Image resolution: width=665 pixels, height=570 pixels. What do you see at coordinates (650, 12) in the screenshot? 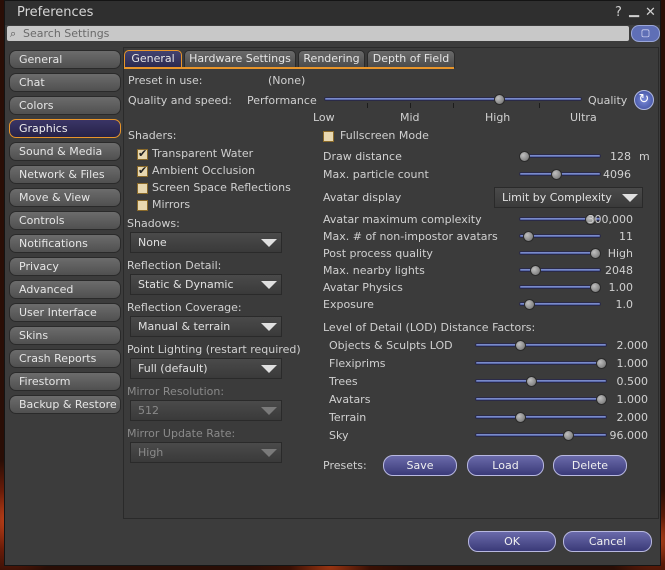
I see `close-icon: ✕` at bounding box center [650, 12].